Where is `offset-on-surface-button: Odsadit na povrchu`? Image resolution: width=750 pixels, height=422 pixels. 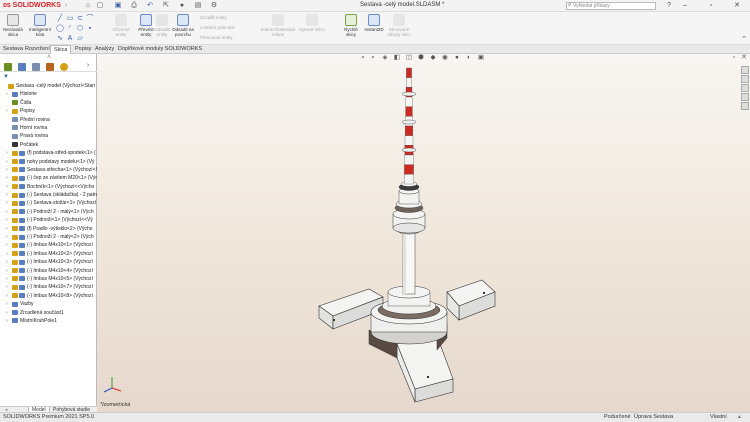
offset-on-surface-button: Odsadit na povrchu is located at coordinates (183, 25).